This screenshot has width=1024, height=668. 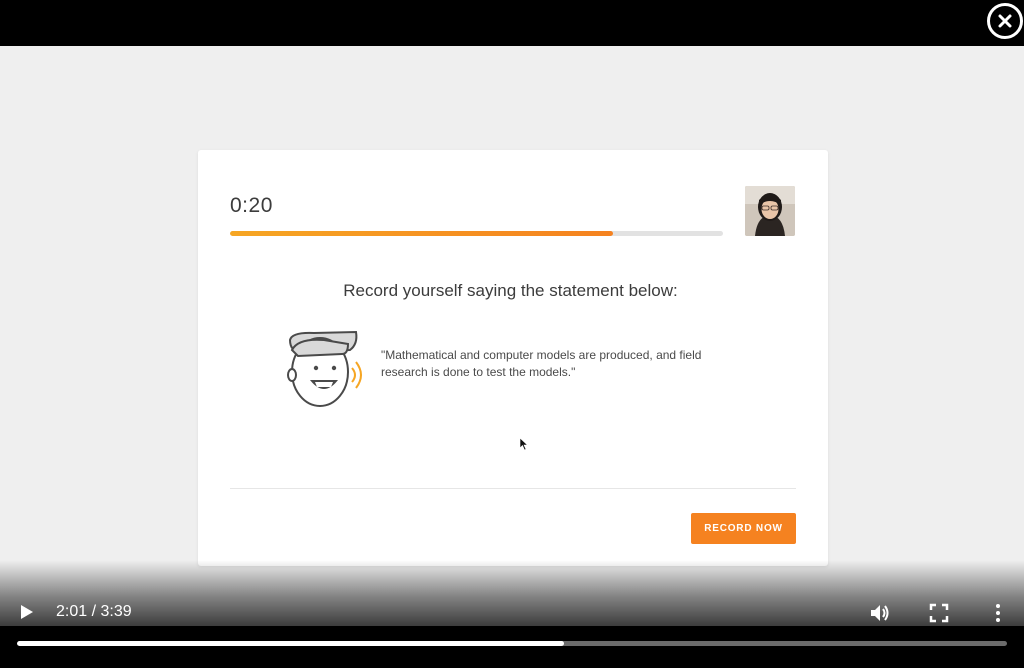 I want to click on webcam-person-image, so click(x=770, y=211).